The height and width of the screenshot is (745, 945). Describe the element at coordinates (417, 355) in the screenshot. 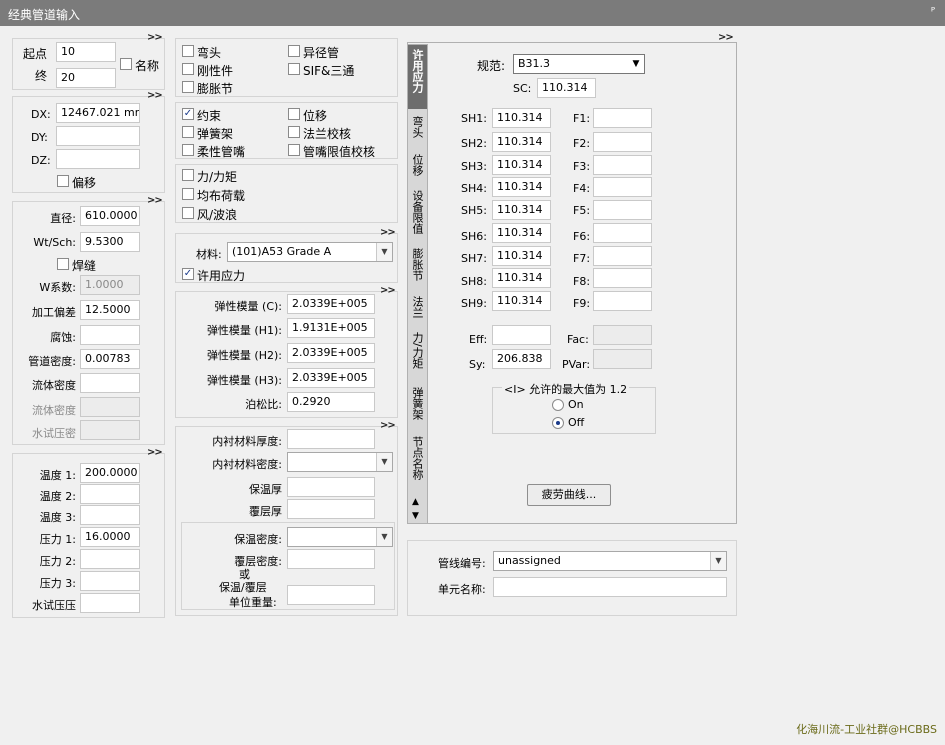

I see `tab-force: 力/力矩` at that location.